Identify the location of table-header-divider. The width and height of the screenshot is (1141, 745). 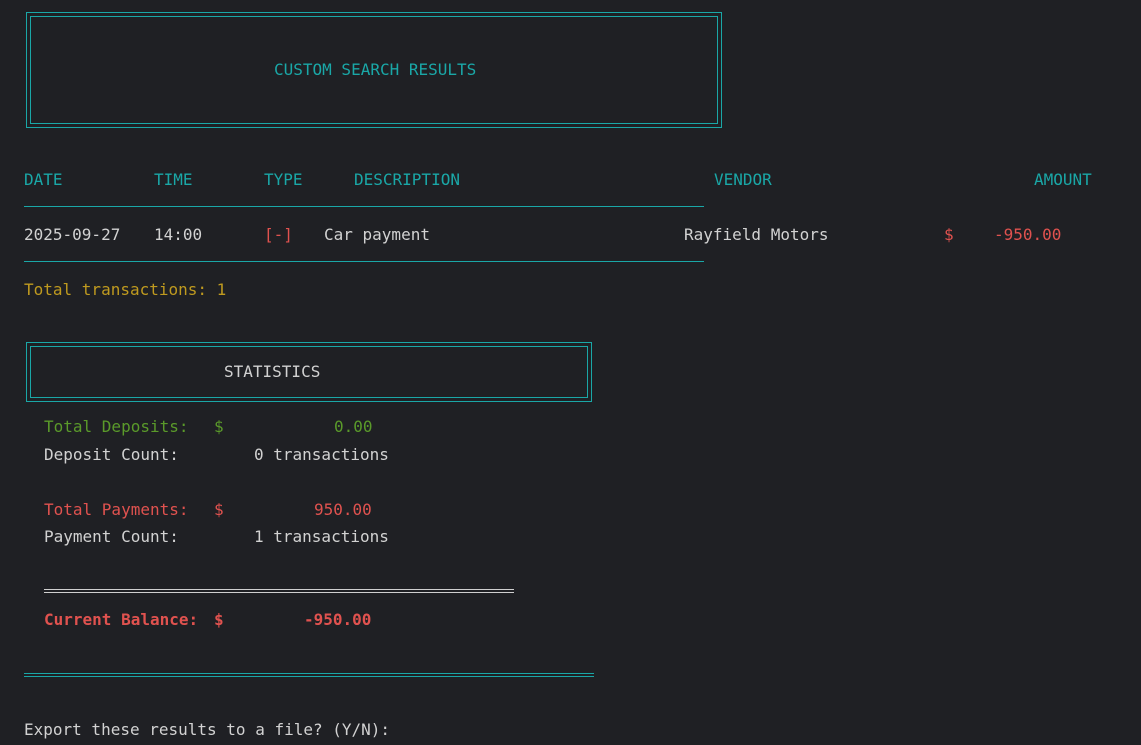
(364, 206).